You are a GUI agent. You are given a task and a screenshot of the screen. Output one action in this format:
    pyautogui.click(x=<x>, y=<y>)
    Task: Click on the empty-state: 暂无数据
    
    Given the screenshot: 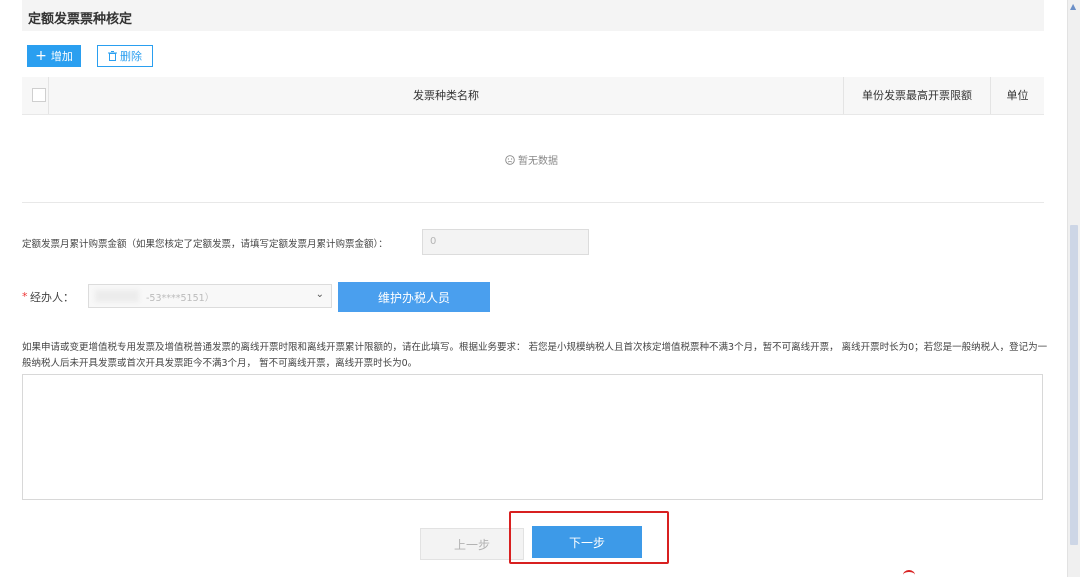 What is the action you would take?
    pyautogui.click(x=531, y=159)
    